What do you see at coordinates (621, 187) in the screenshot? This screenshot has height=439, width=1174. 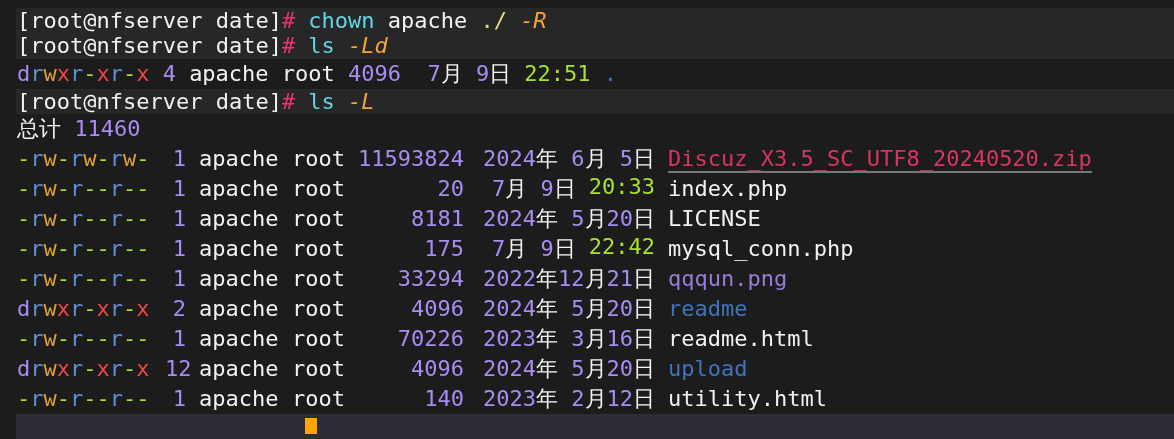 I see `file-time: 20:33` at bounding box center [621, 187].